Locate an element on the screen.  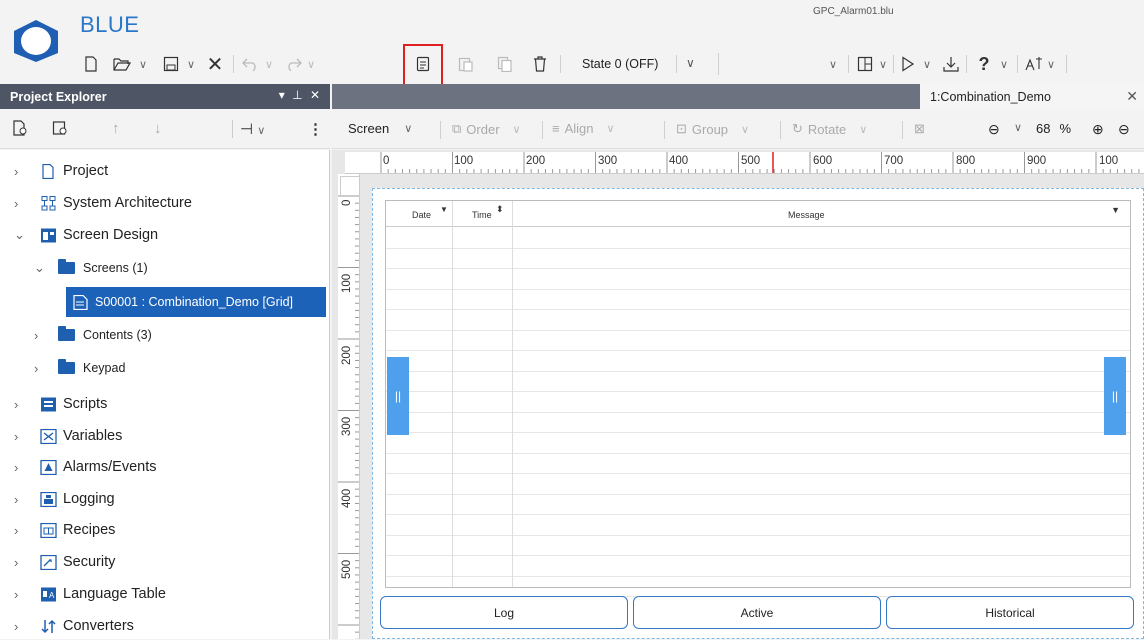
column-header-time: Time is located at coordinates (482, 215).